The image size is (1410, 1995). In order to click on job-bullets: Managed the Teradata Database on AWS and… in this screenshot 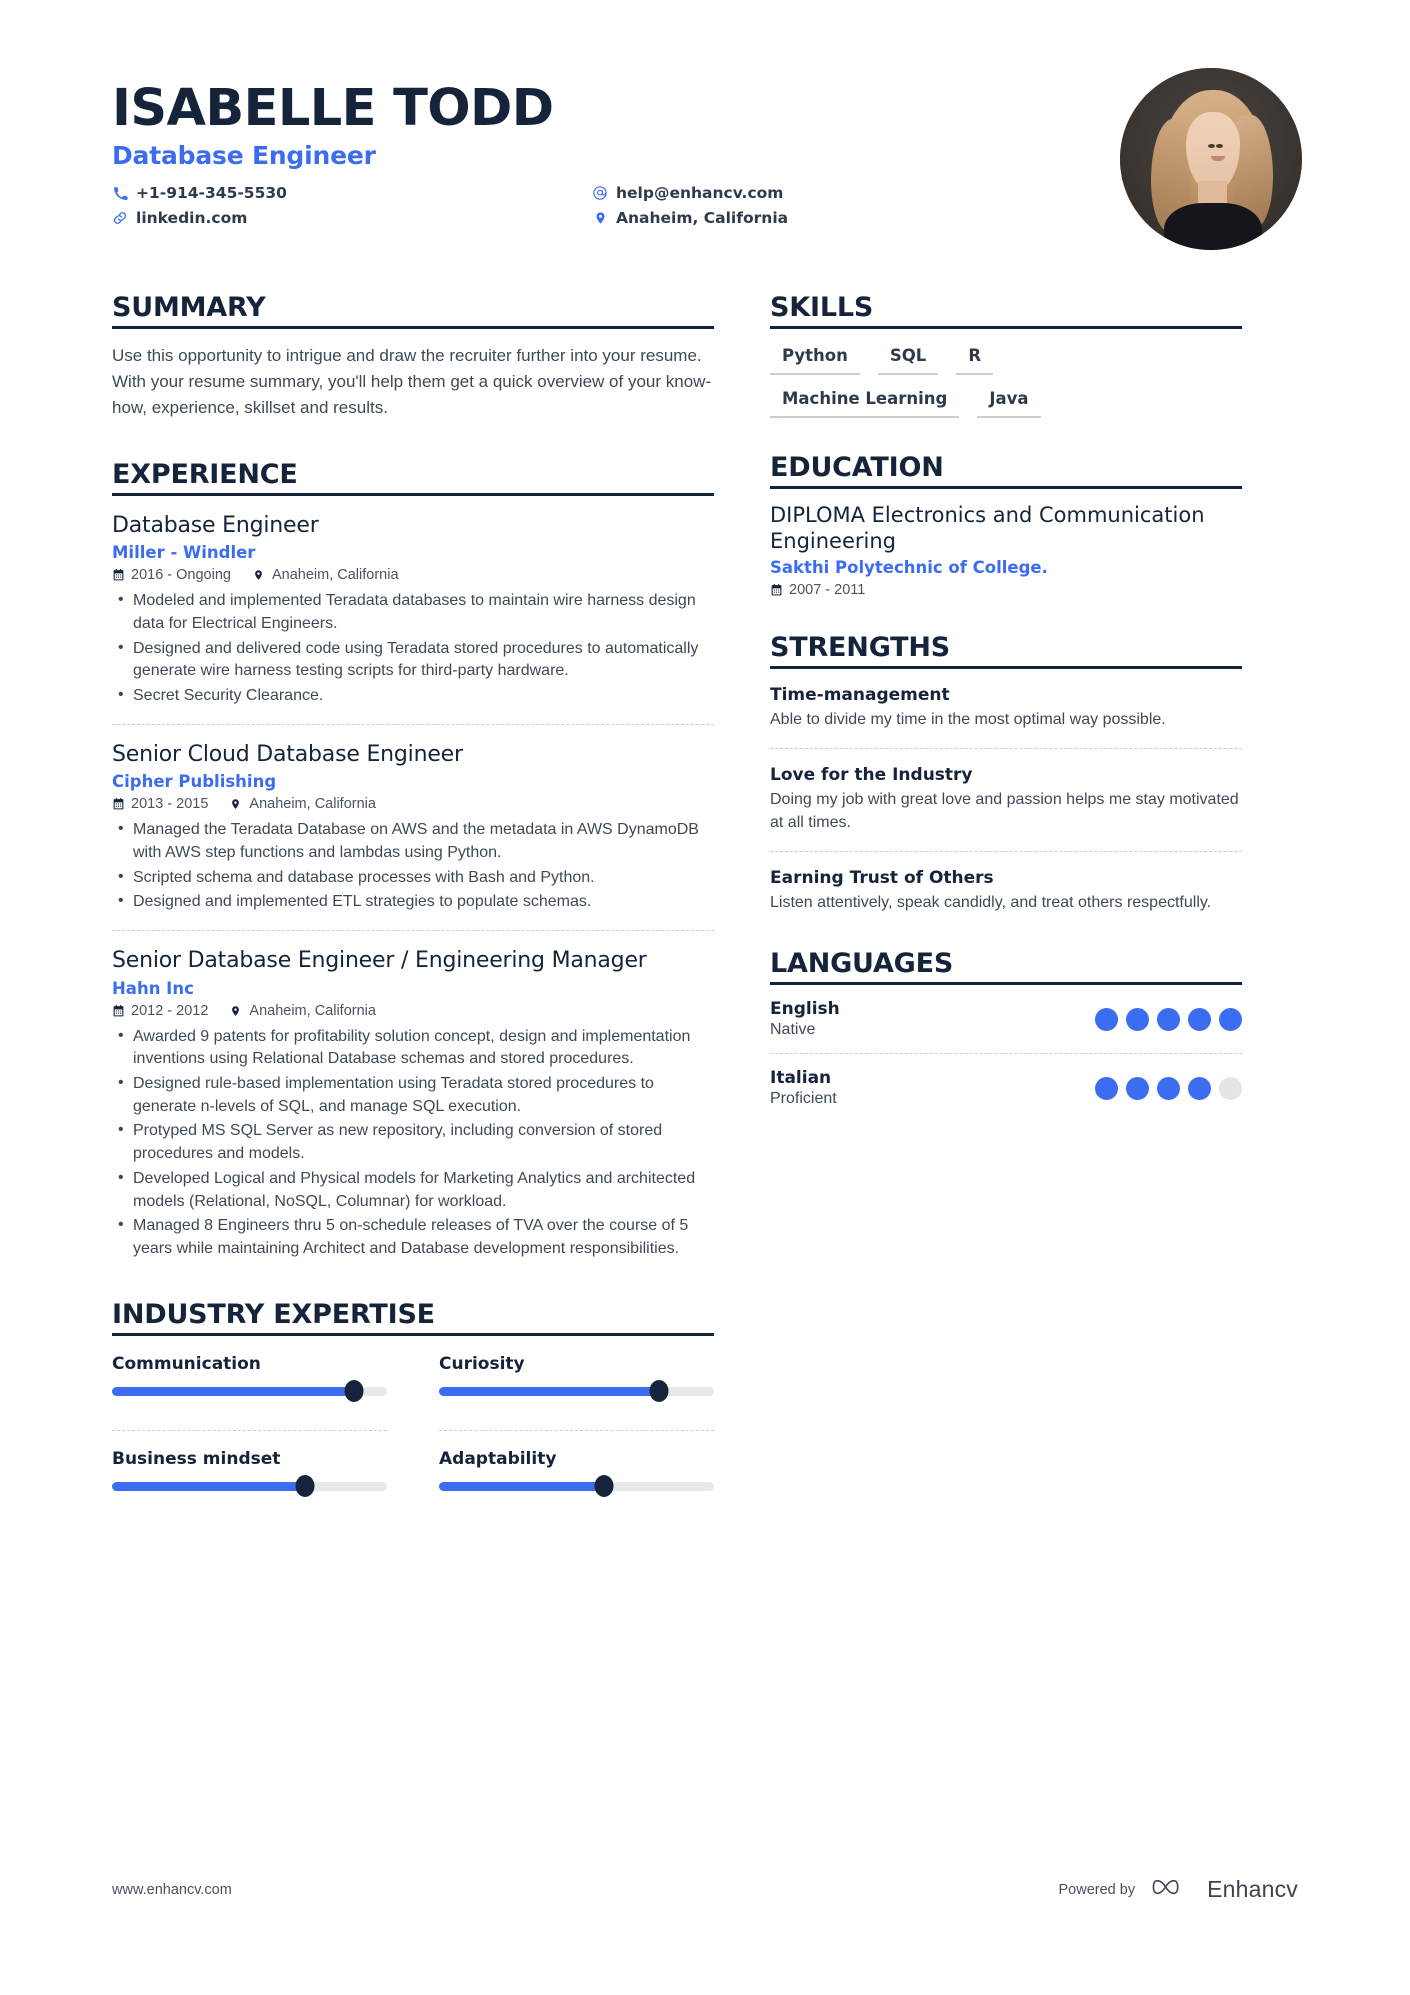, I will do `click(413, 866)`.